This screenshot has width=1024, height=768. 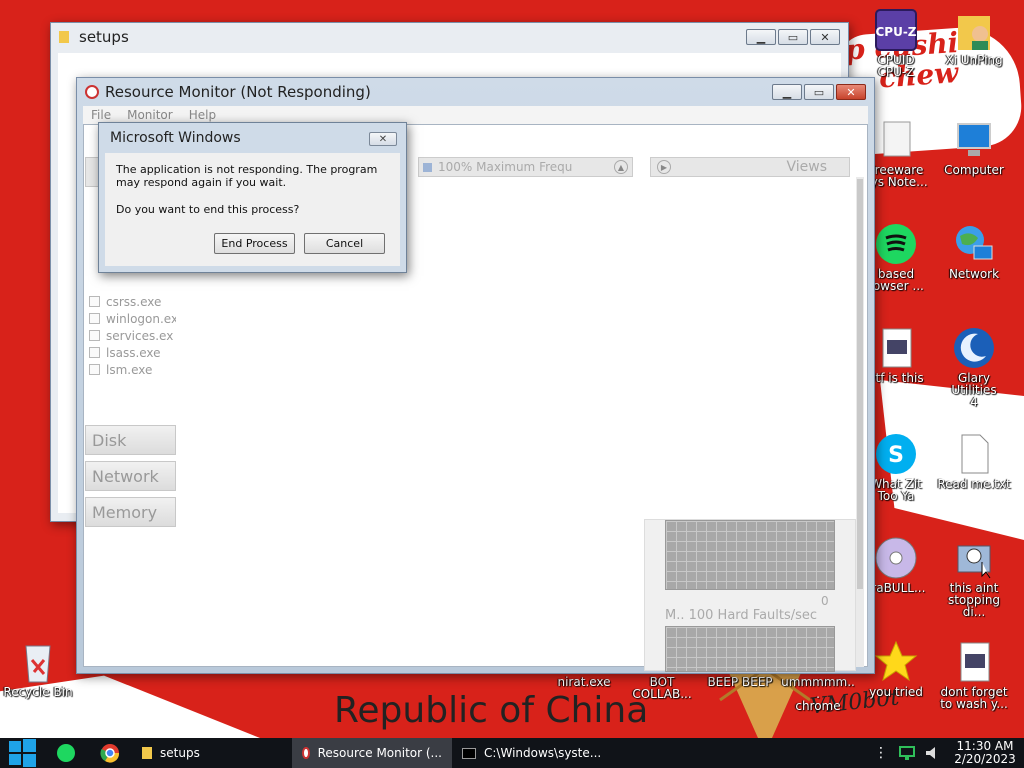 I want to click on disc-icon, so click(x=896, y=558).